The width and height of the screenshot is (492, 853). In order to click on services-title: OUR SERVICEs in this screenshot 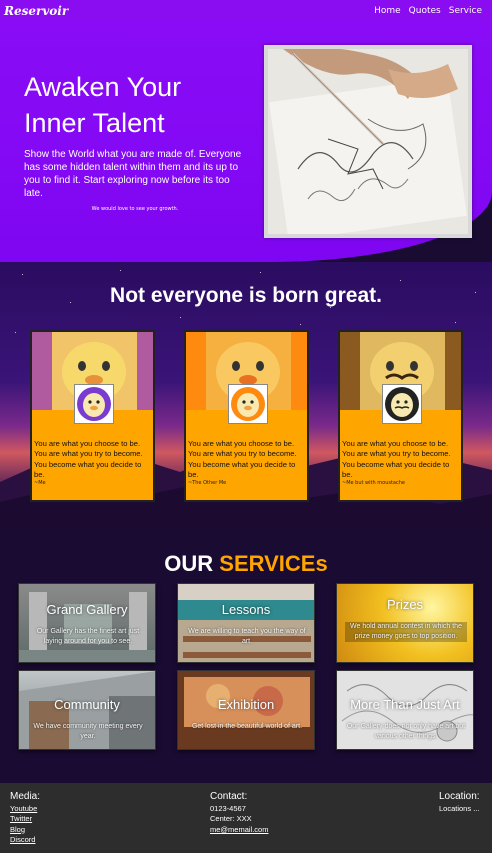, I will do `click(246, 564)`.